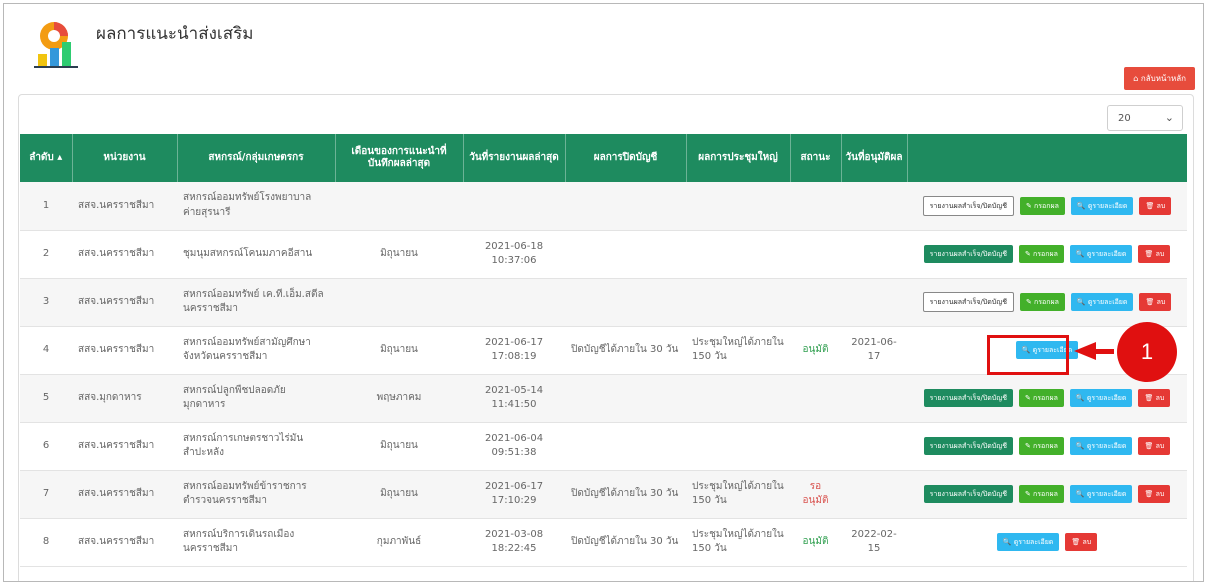 This screenshot has width=1207, height=585. I want to click on report-logo-icon, so click(56, 45).